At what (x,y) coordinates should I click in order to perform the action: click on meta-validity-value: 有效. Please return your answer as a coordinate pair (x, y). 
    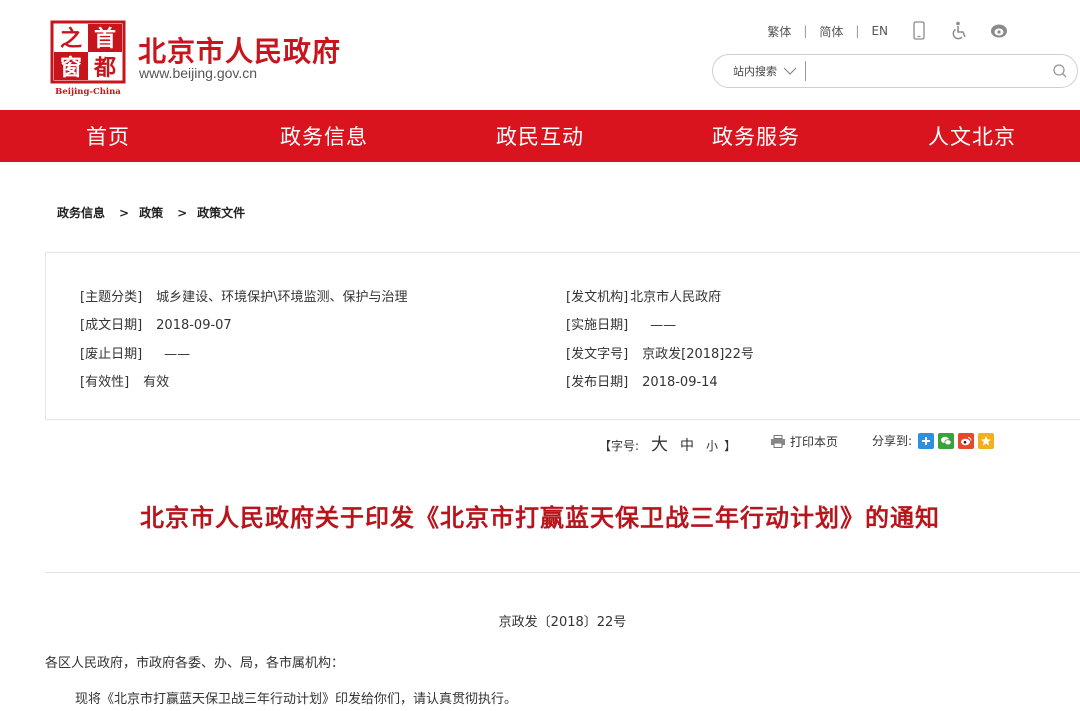
    Looking at the image, I should click on (156, 382).